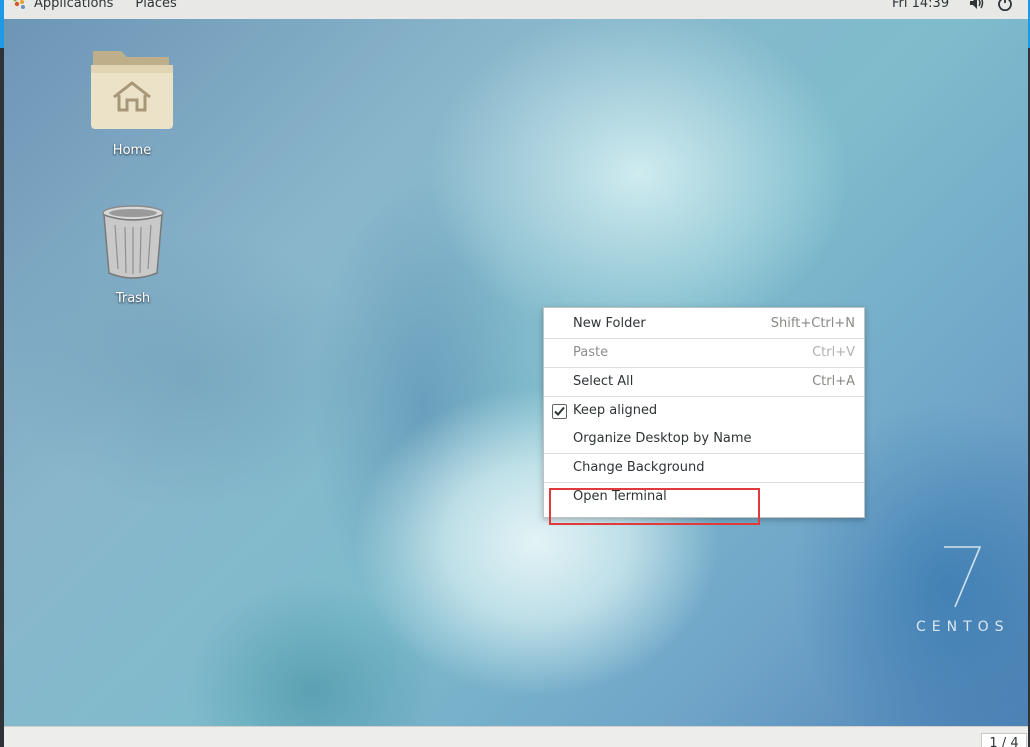  I want to click on applications-menu: Applications, so click(73, 5).